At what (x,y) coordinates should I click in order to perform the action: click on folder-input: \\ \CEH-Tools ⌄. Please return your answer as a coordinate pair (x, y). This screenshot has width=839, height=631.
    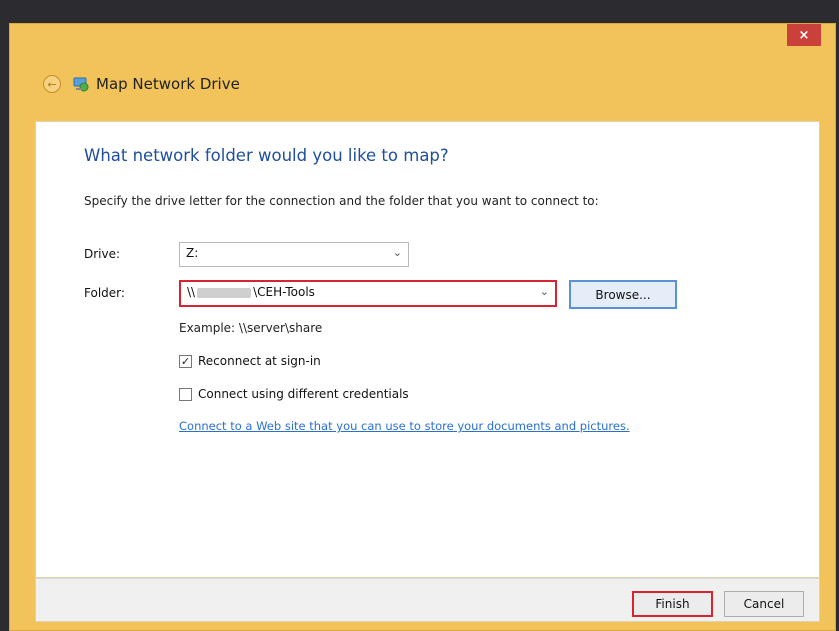
    Looking at the image, I should click on (368, 293).